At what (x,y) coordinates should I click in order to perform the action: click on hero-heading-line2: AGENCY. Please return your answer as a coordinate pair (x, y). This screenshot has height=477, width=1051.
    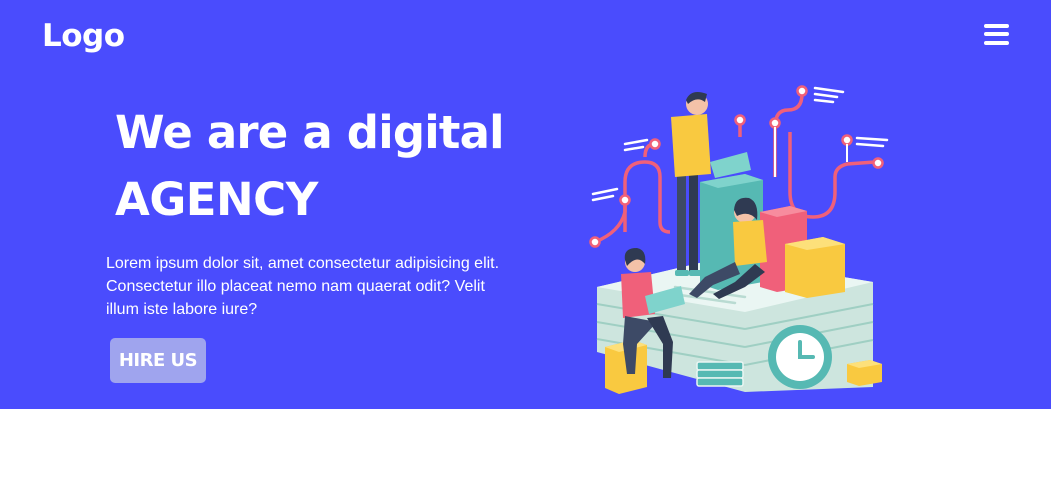
    Looking at the image, I should click on (216, 199).